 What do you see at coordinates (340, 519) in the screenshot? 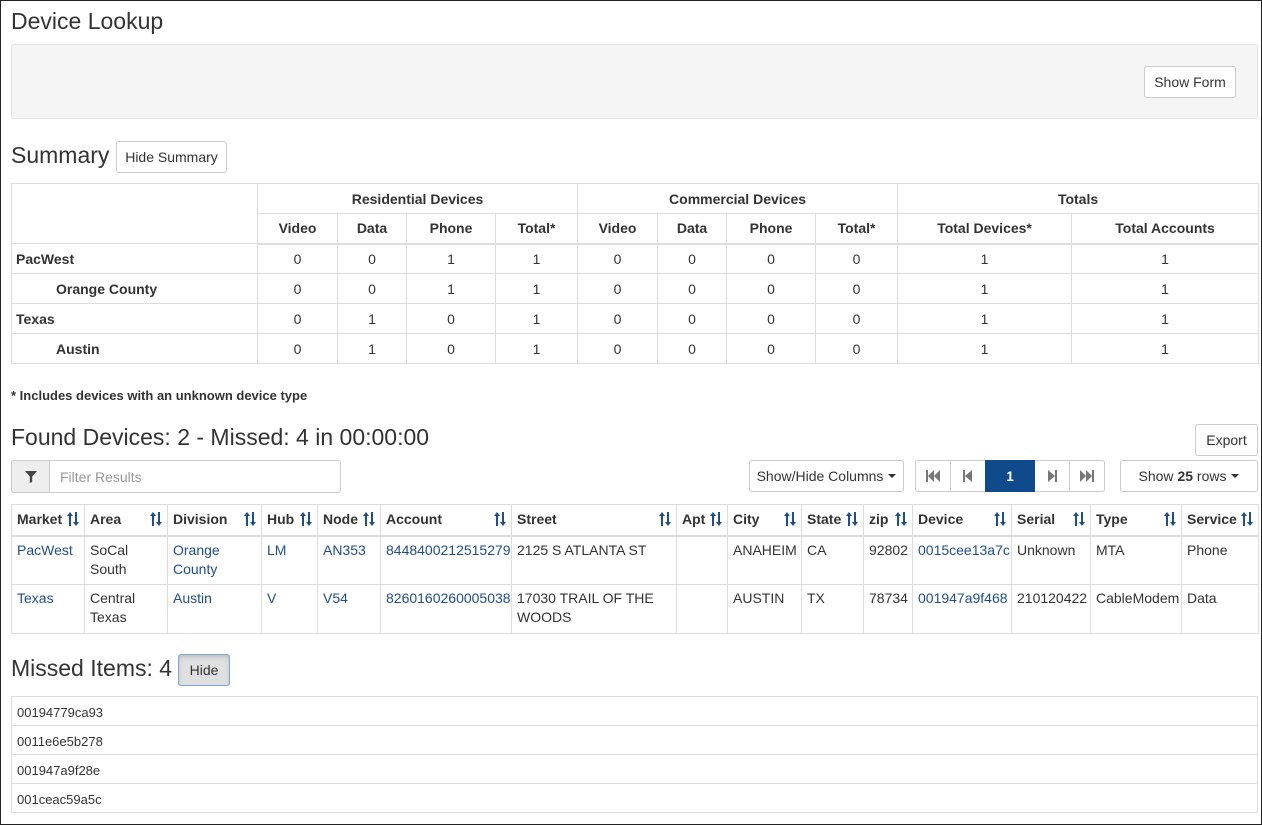
I see `column-header-label: Node` at bounding box center [340, 519].